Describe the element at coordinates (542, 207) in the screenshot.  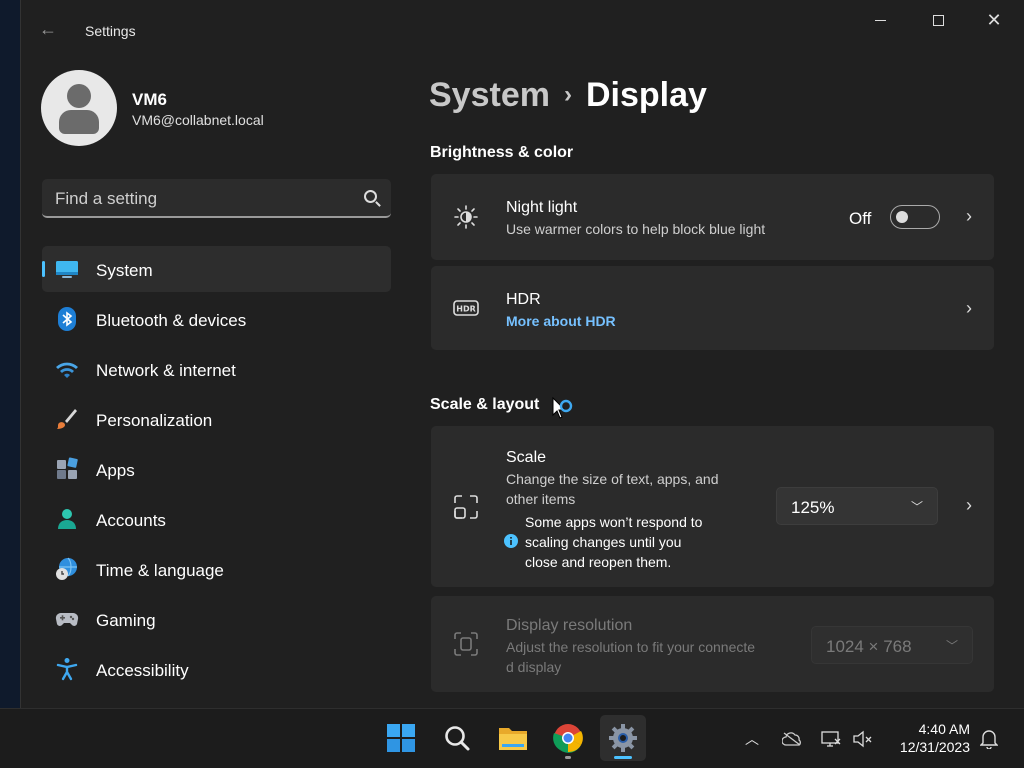
I see `night-light-title: Night light` at that location.